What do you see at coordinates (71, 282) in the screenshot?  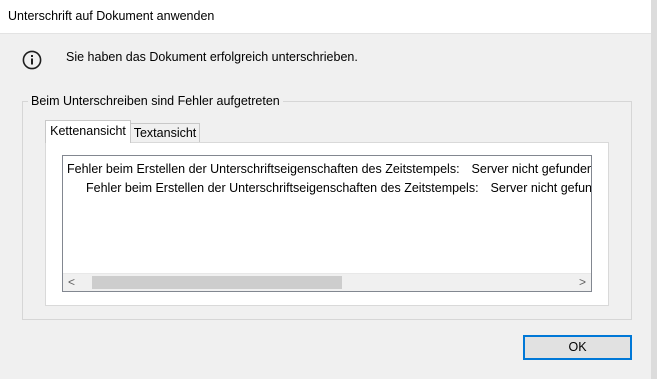 I see `scroll-left-icon: <` at bounding box center [71, 282].